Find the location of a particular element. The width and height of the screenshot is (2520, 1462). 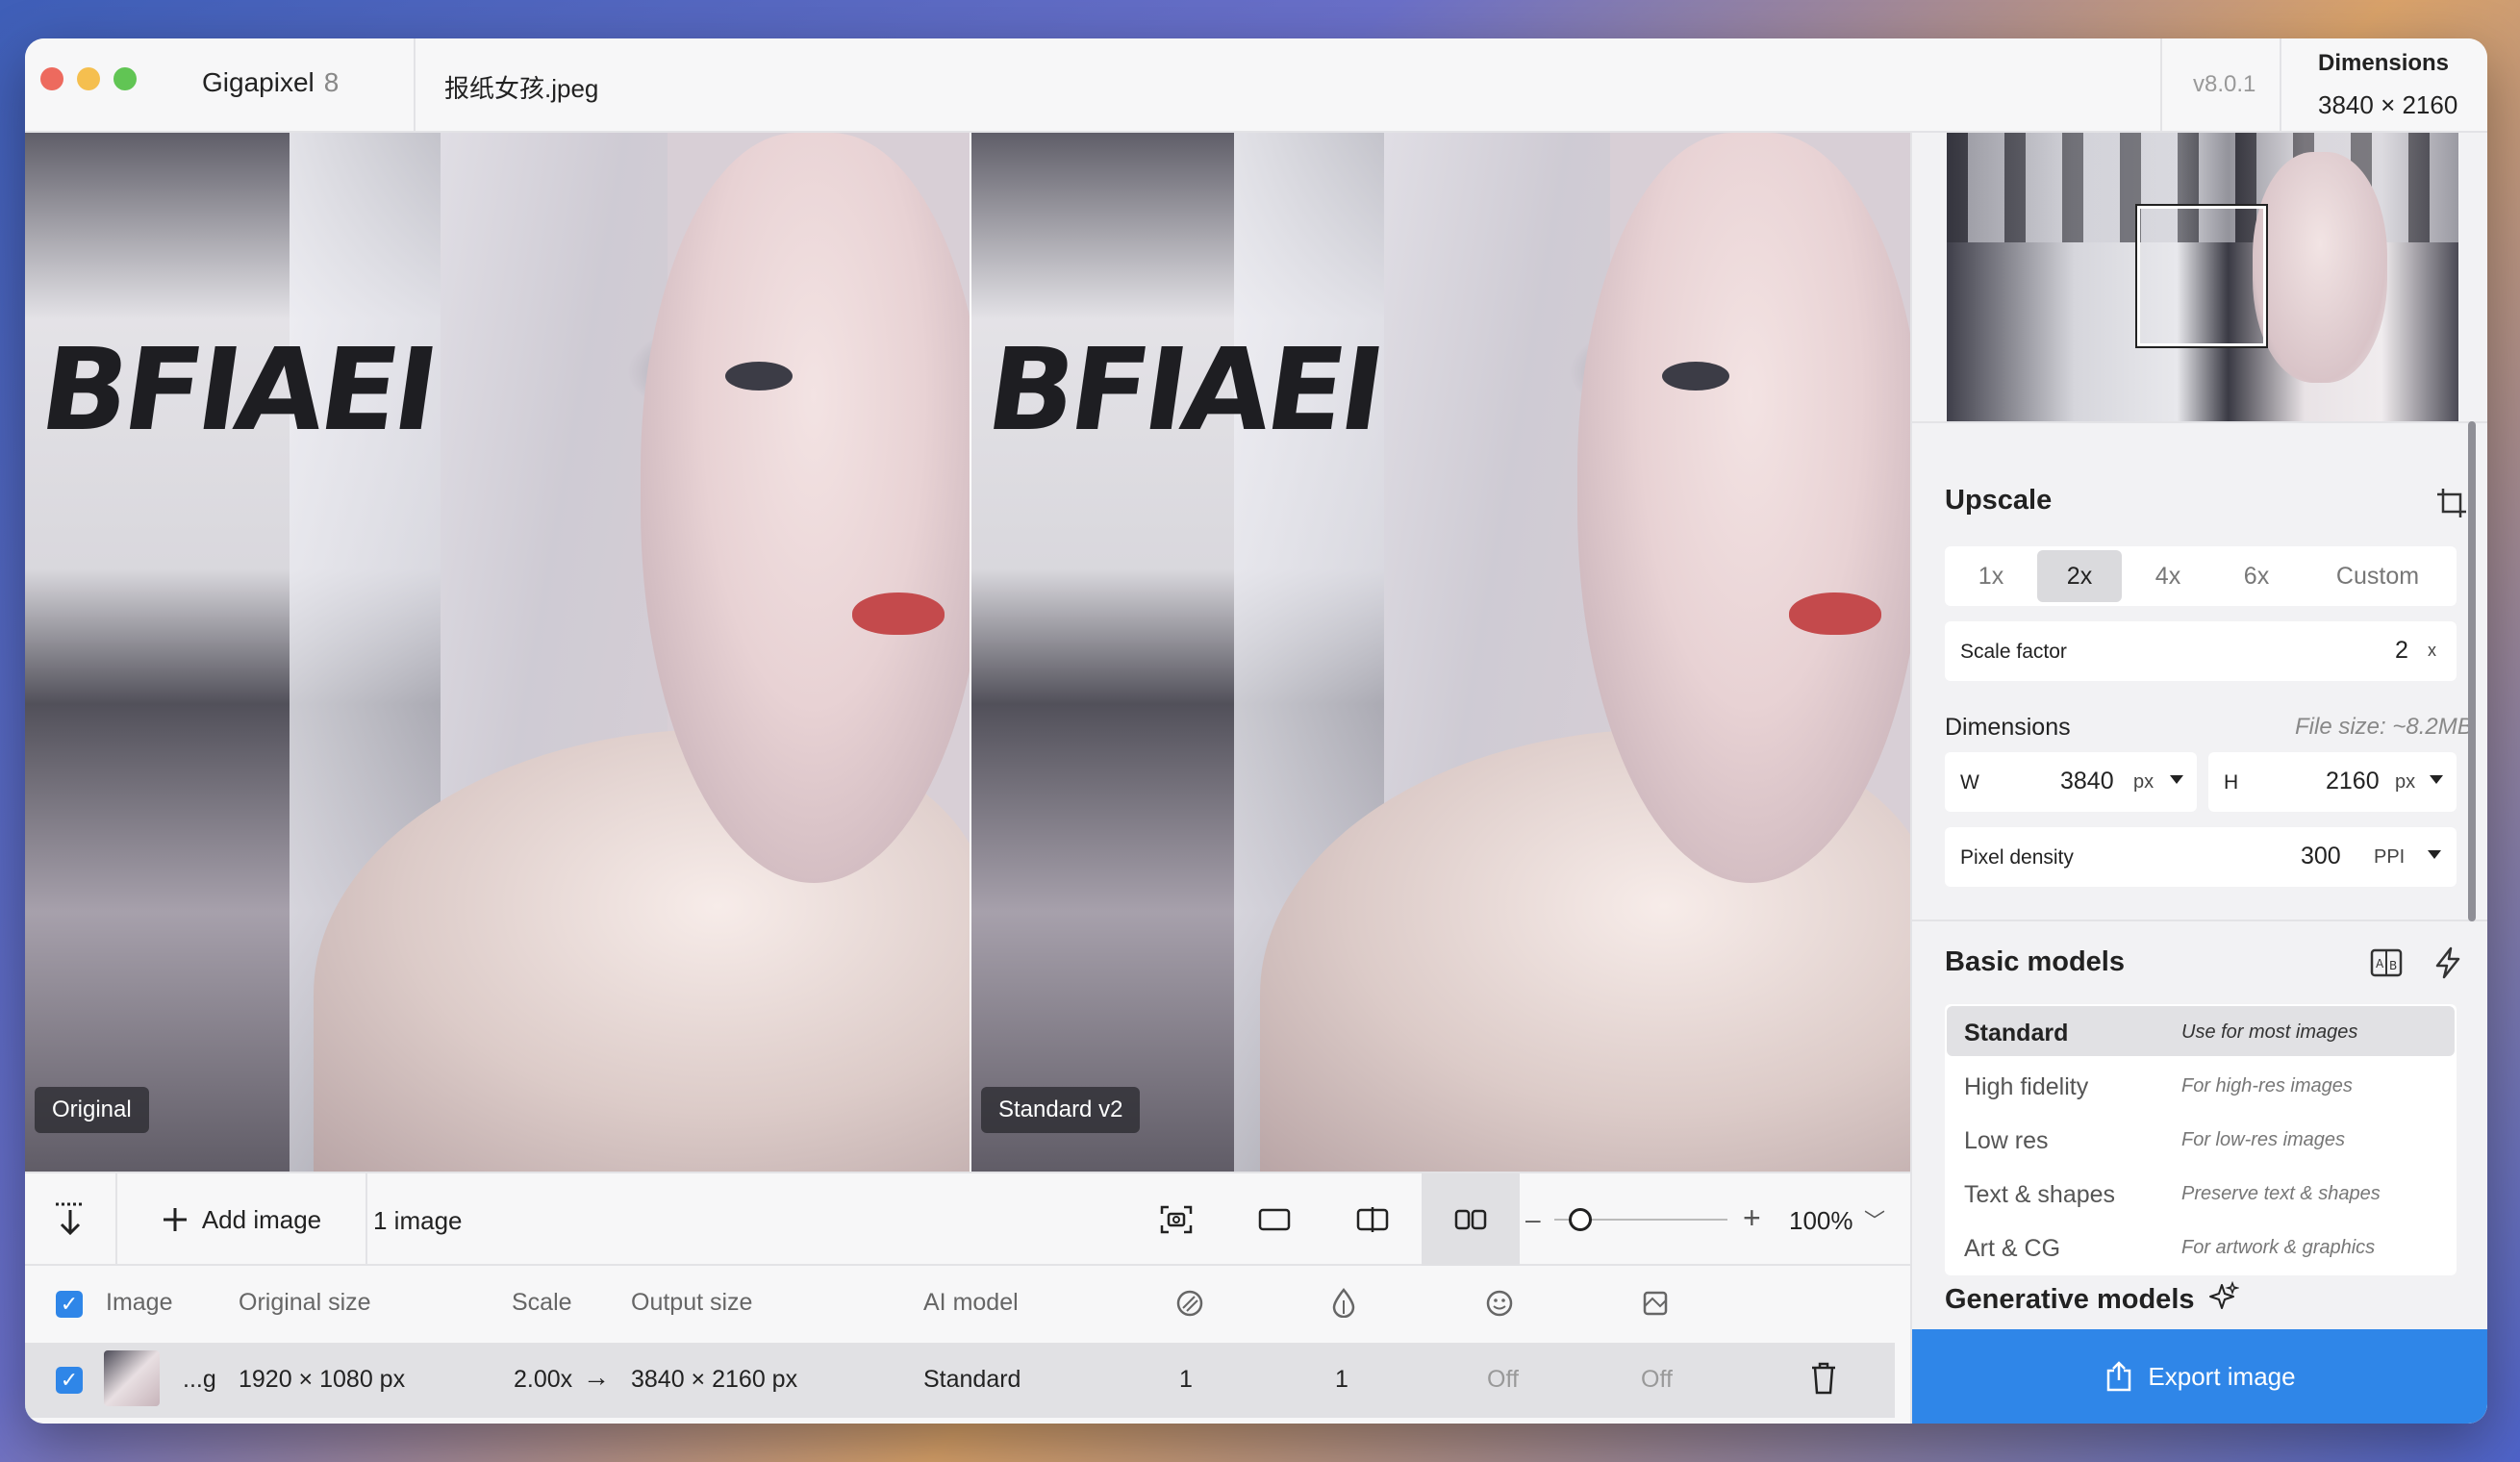

arrow-right-icon: → is located at coordinates (596, 1377).